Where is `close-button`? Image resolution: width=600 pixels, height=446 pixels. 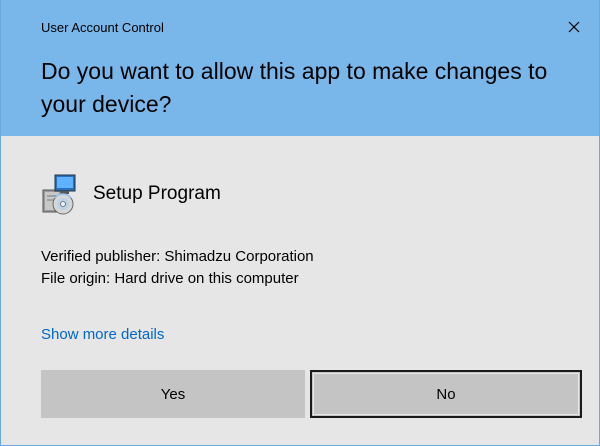 close-button is located at coordinates (574, 27).